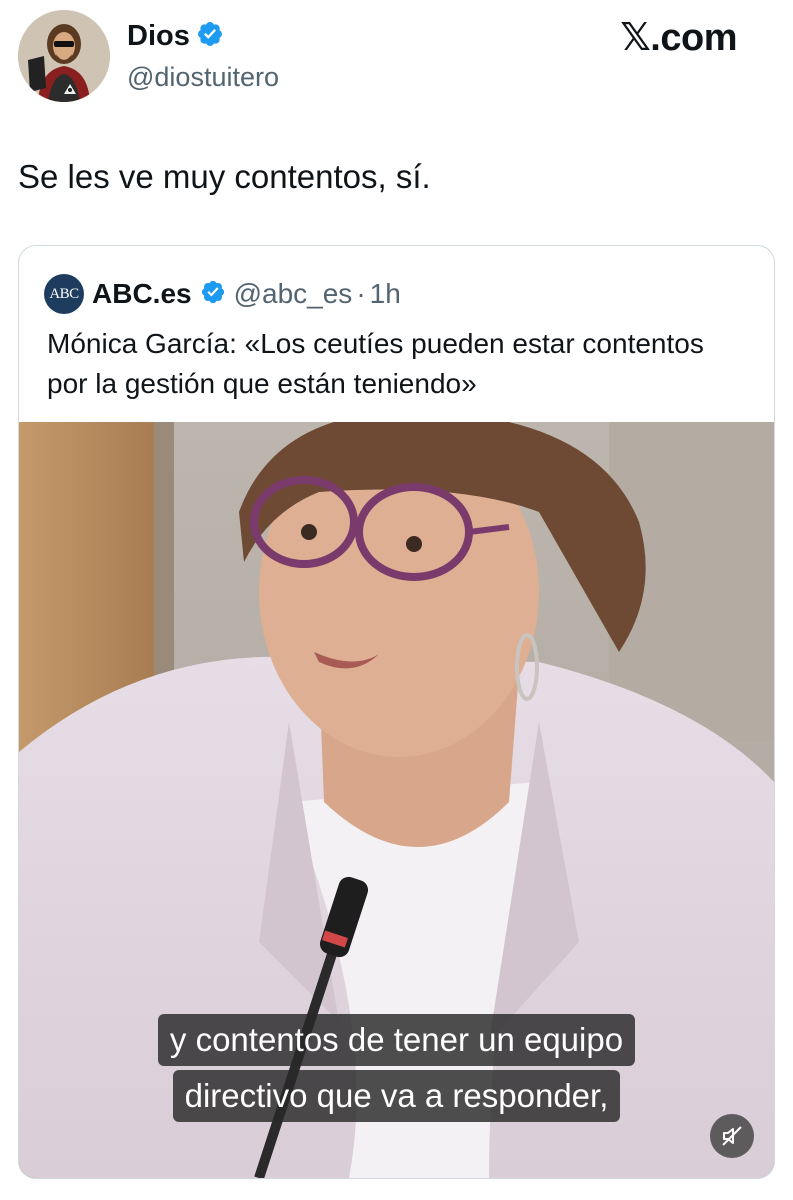  I want to click on author-name: Dios, so click(158, 36).